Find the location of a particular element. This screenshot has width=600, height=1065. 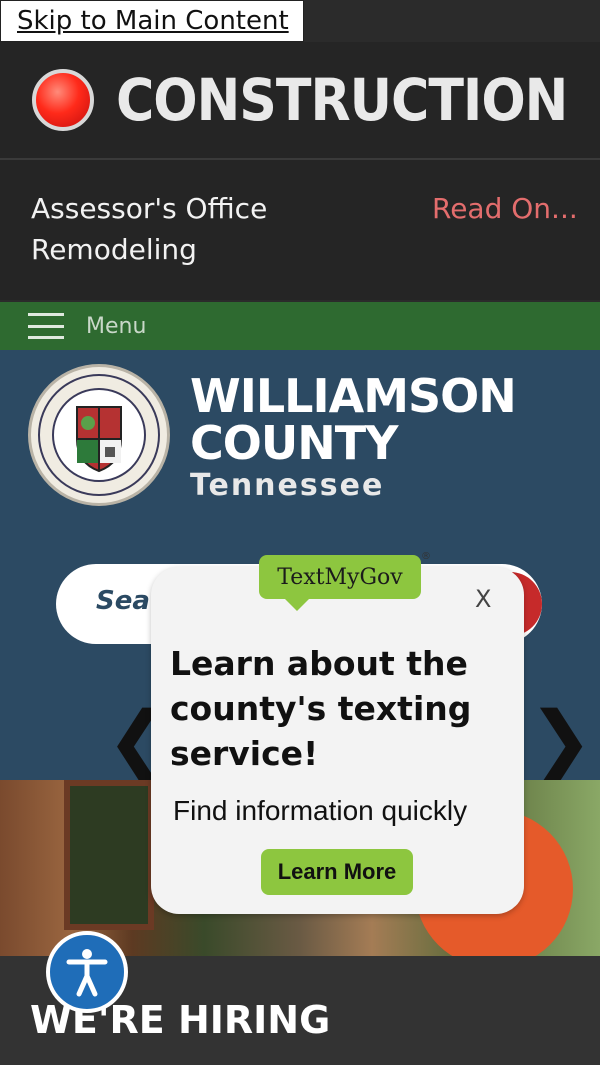

alert-message: Assessor's Office Remodeling is located at coordinates (149, 229).